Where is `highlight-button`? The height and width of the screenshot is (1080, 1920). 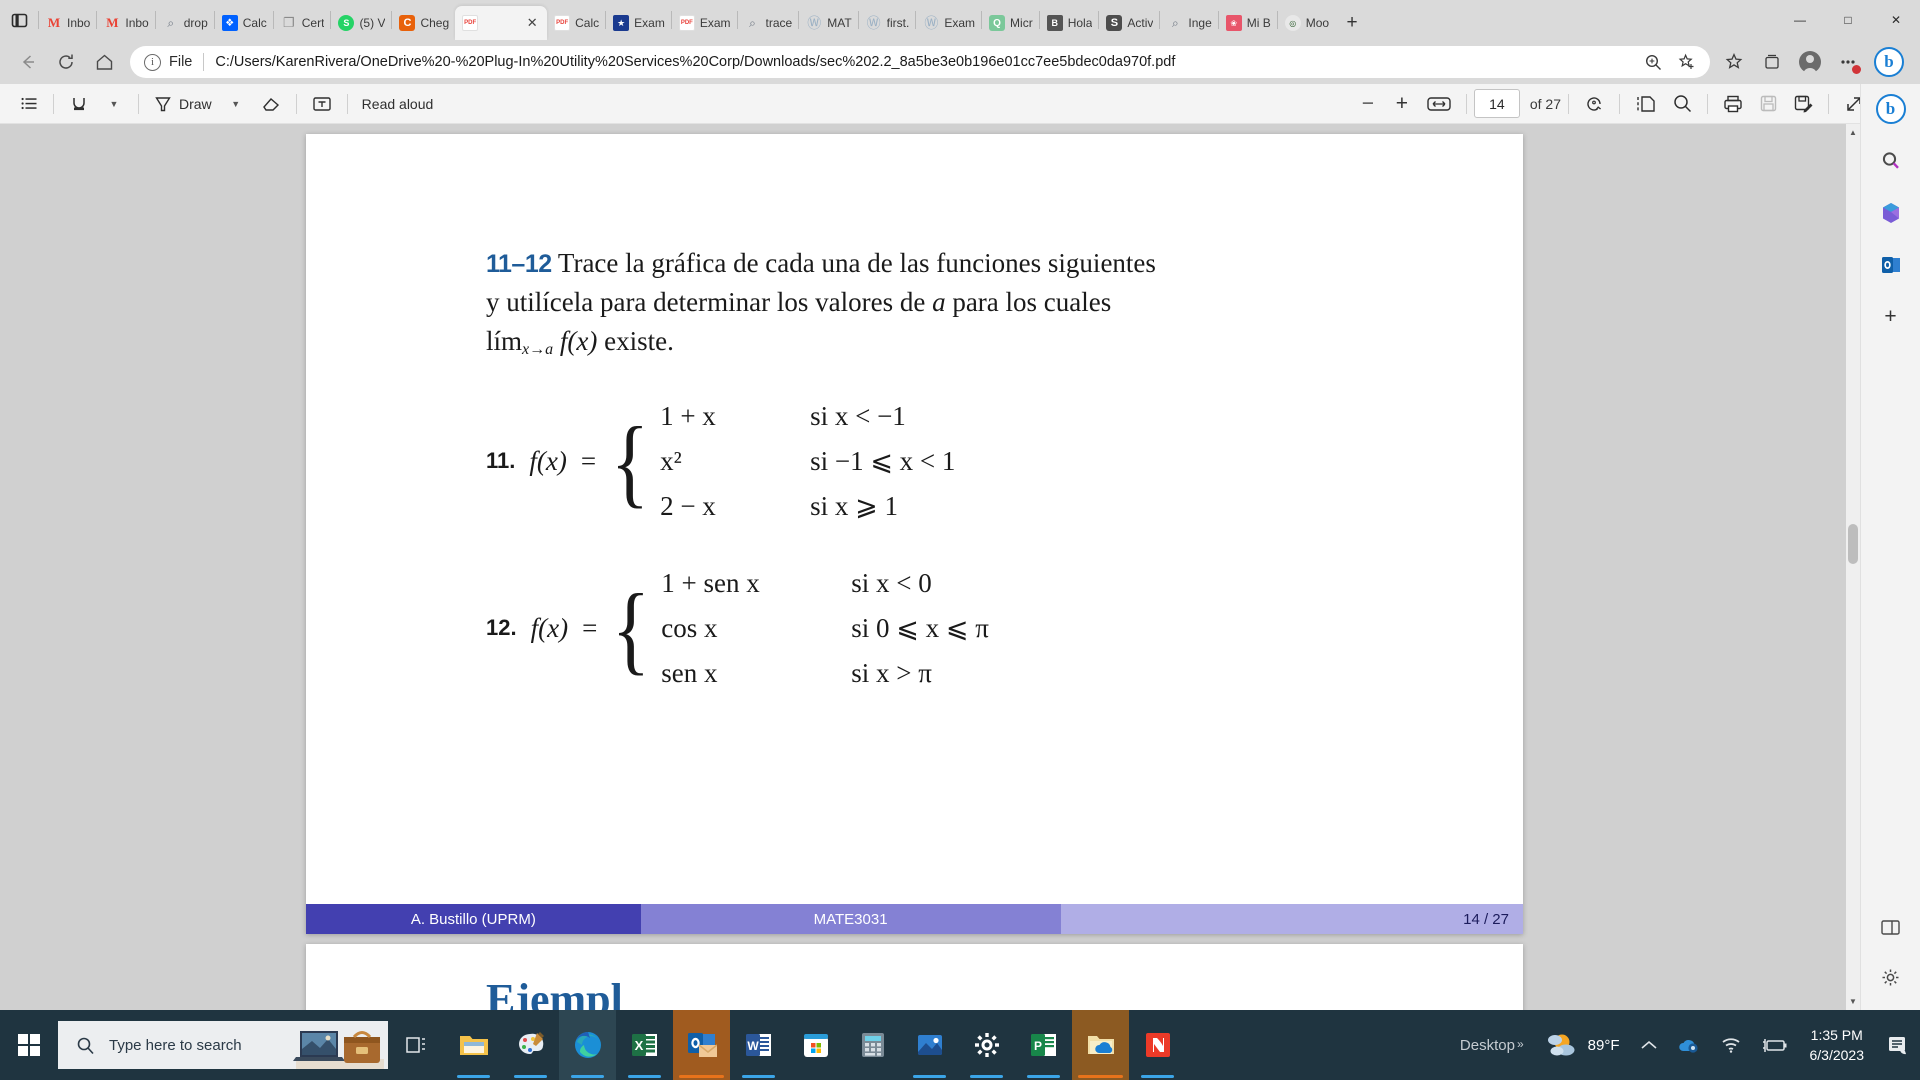
highlight-button is located at coordinates (79, 104).